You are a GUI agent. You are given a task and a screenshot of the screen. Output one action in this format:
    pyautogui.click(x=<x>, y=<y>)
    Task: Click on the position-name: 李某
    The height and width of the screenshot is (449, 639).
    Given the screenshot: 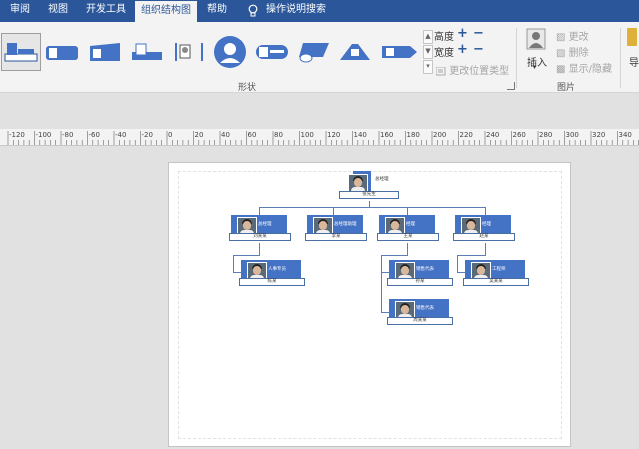 What is the action you would take?
    pyautogui.click(x=336, y=237)
    